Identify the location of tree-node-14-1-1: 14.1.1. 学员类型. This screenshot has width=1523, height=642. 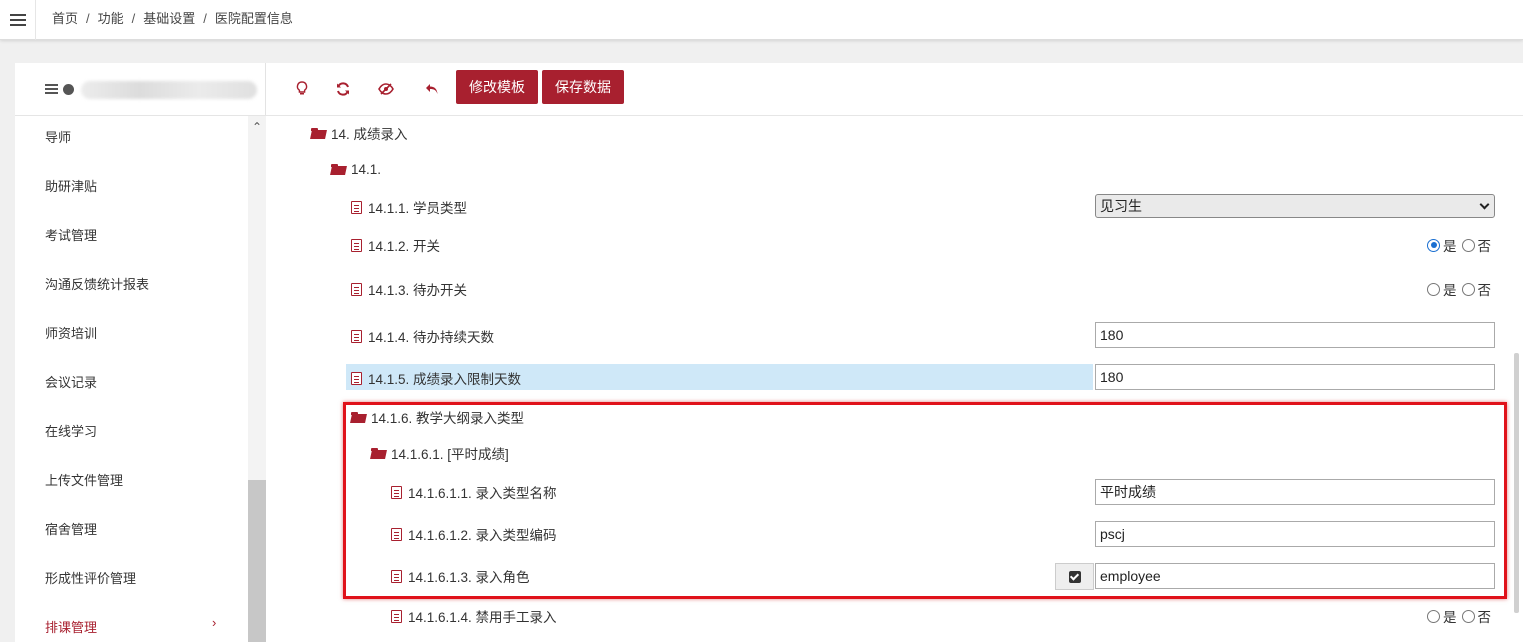
(409, 207).